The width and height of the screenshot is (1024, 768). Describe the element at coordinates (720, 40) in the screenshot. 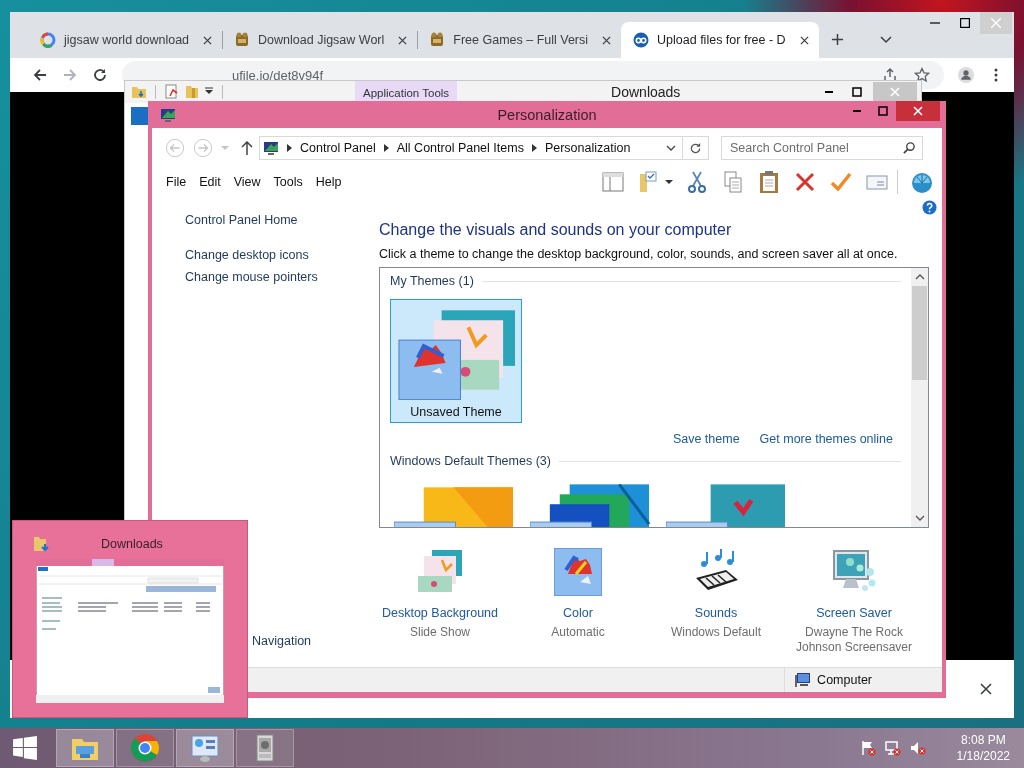

I see `browser-tab: Upload files for free - D` at that location.